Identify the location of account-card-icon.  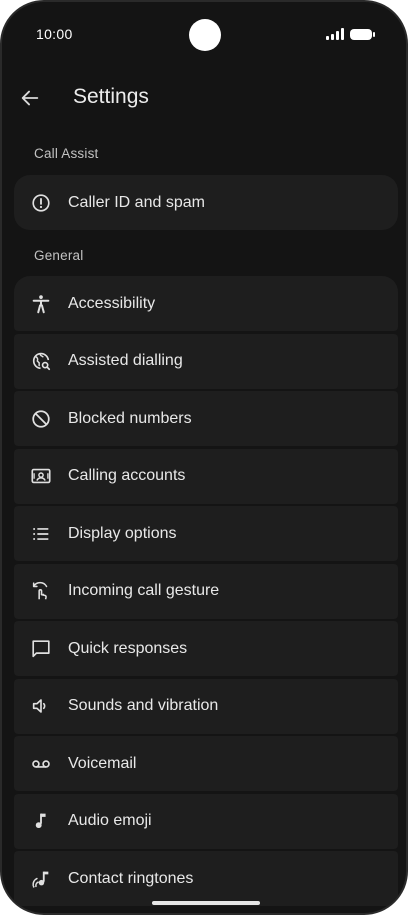
(41, 476).